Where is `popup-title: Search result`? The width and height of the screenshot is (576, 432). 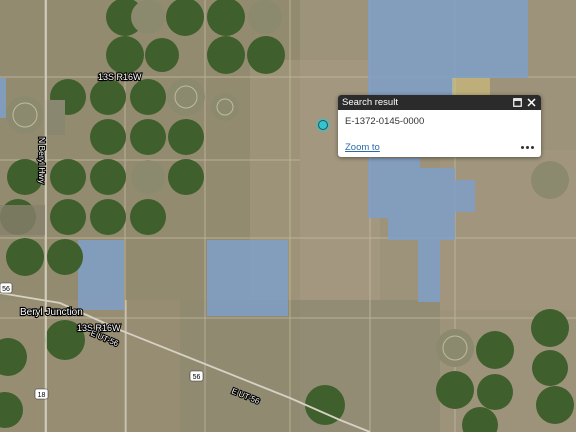
popup-title: Search result is located at coordinates (370, 102).